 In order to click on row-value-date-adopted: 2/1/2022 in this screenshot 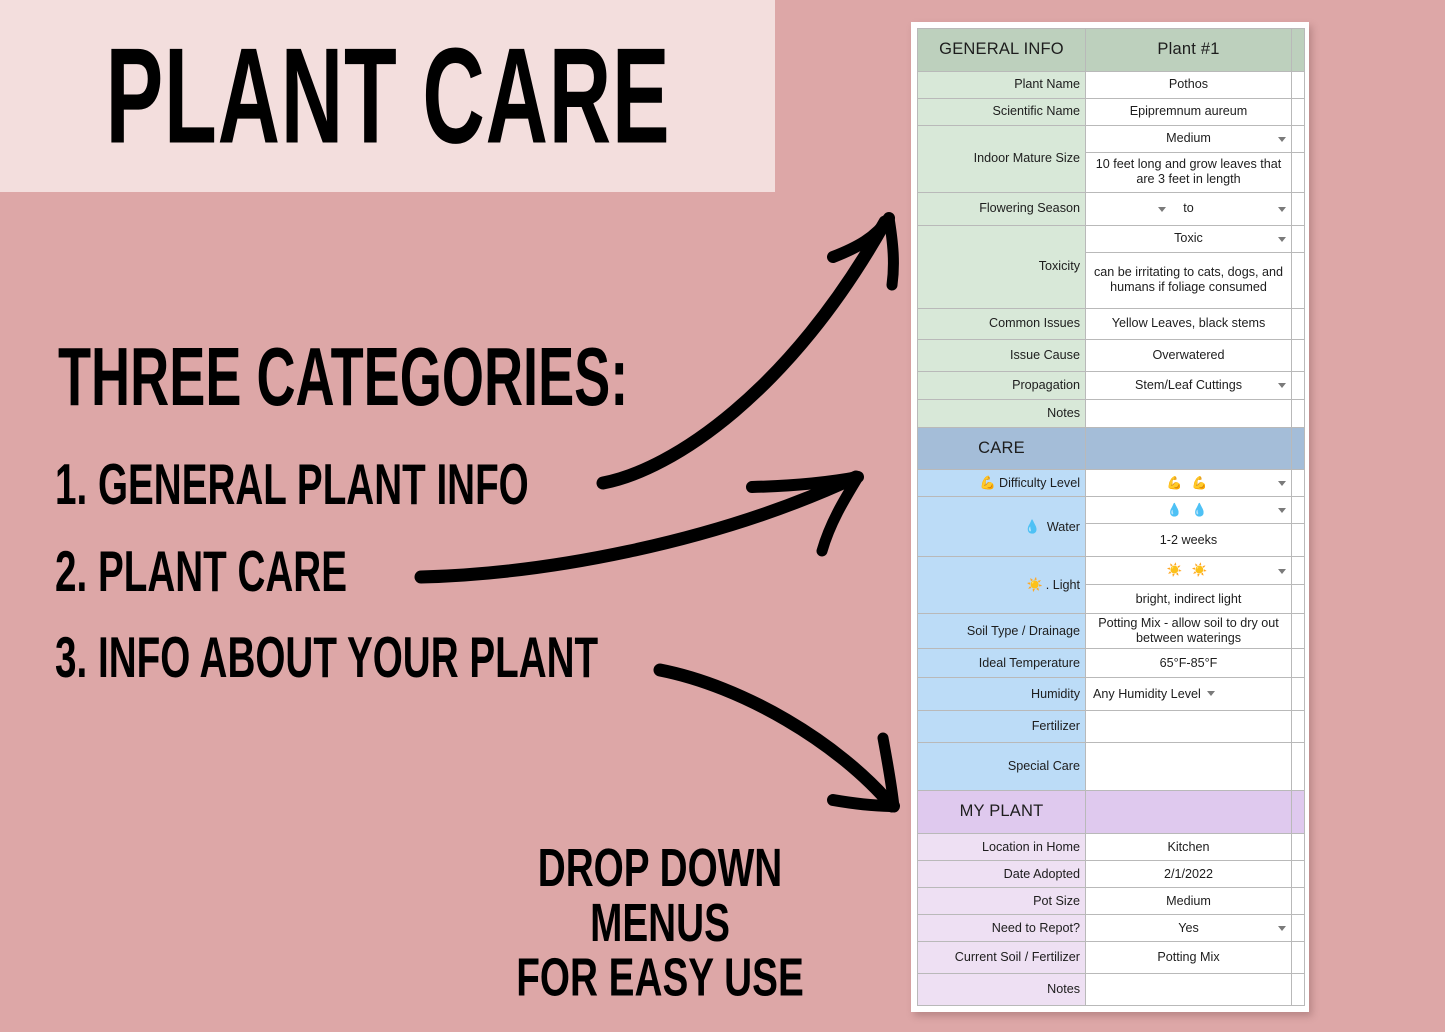, I will do `click(1188, 874)`.